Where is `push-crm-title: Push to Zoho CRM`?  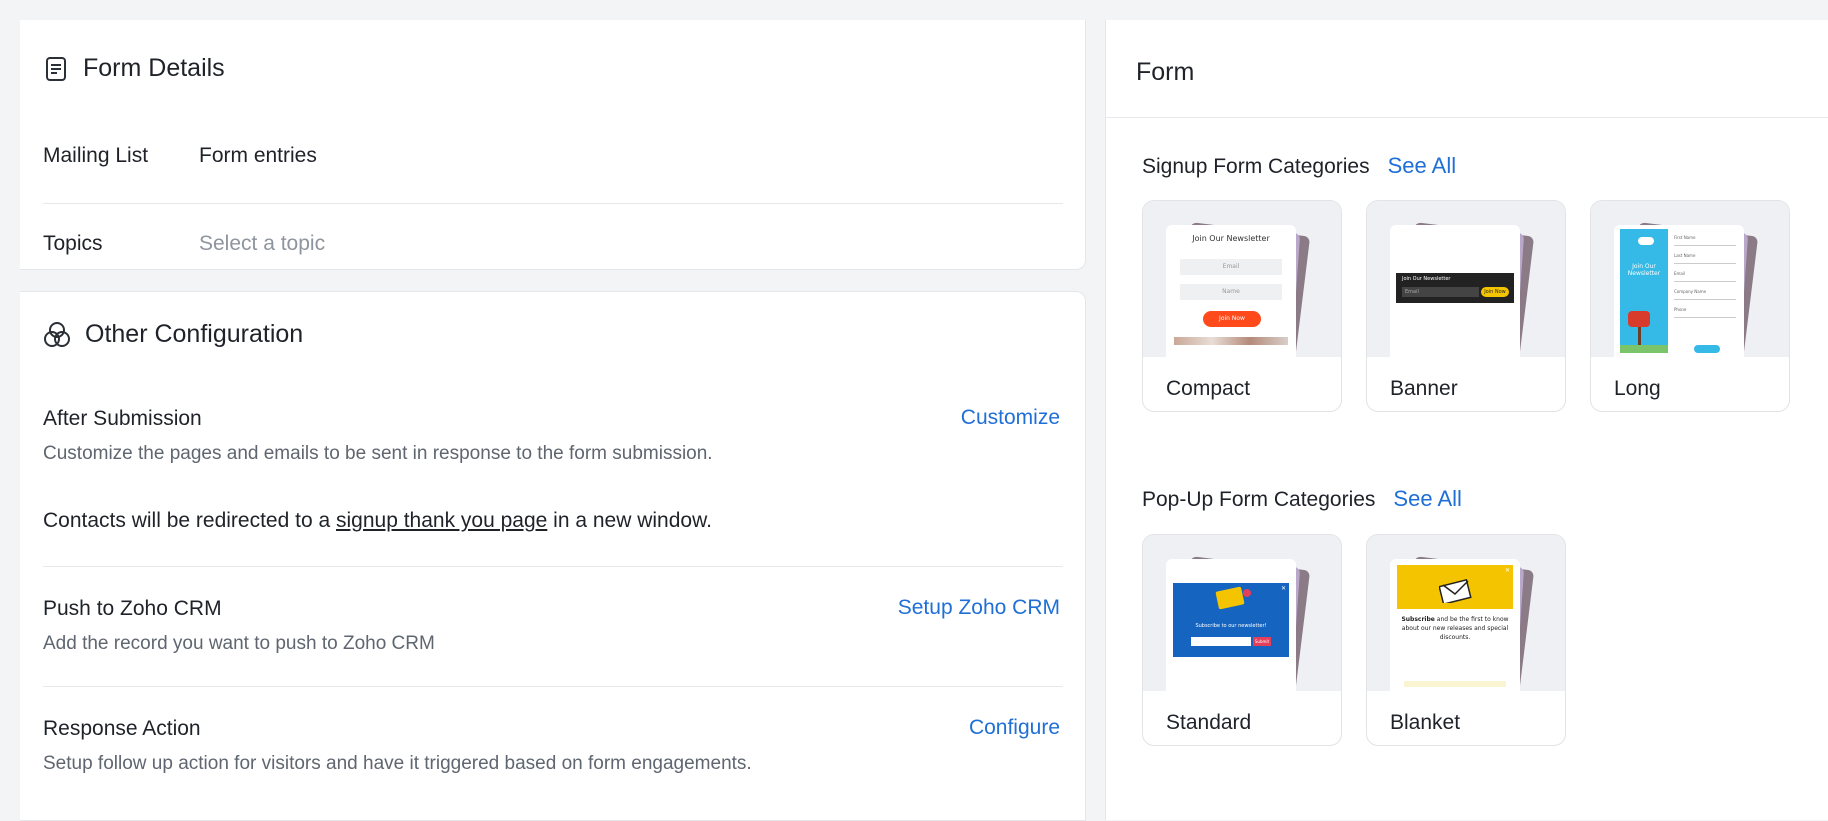
push-crm-title: Push to Zoho CRM is located at coordinates (132, 608).